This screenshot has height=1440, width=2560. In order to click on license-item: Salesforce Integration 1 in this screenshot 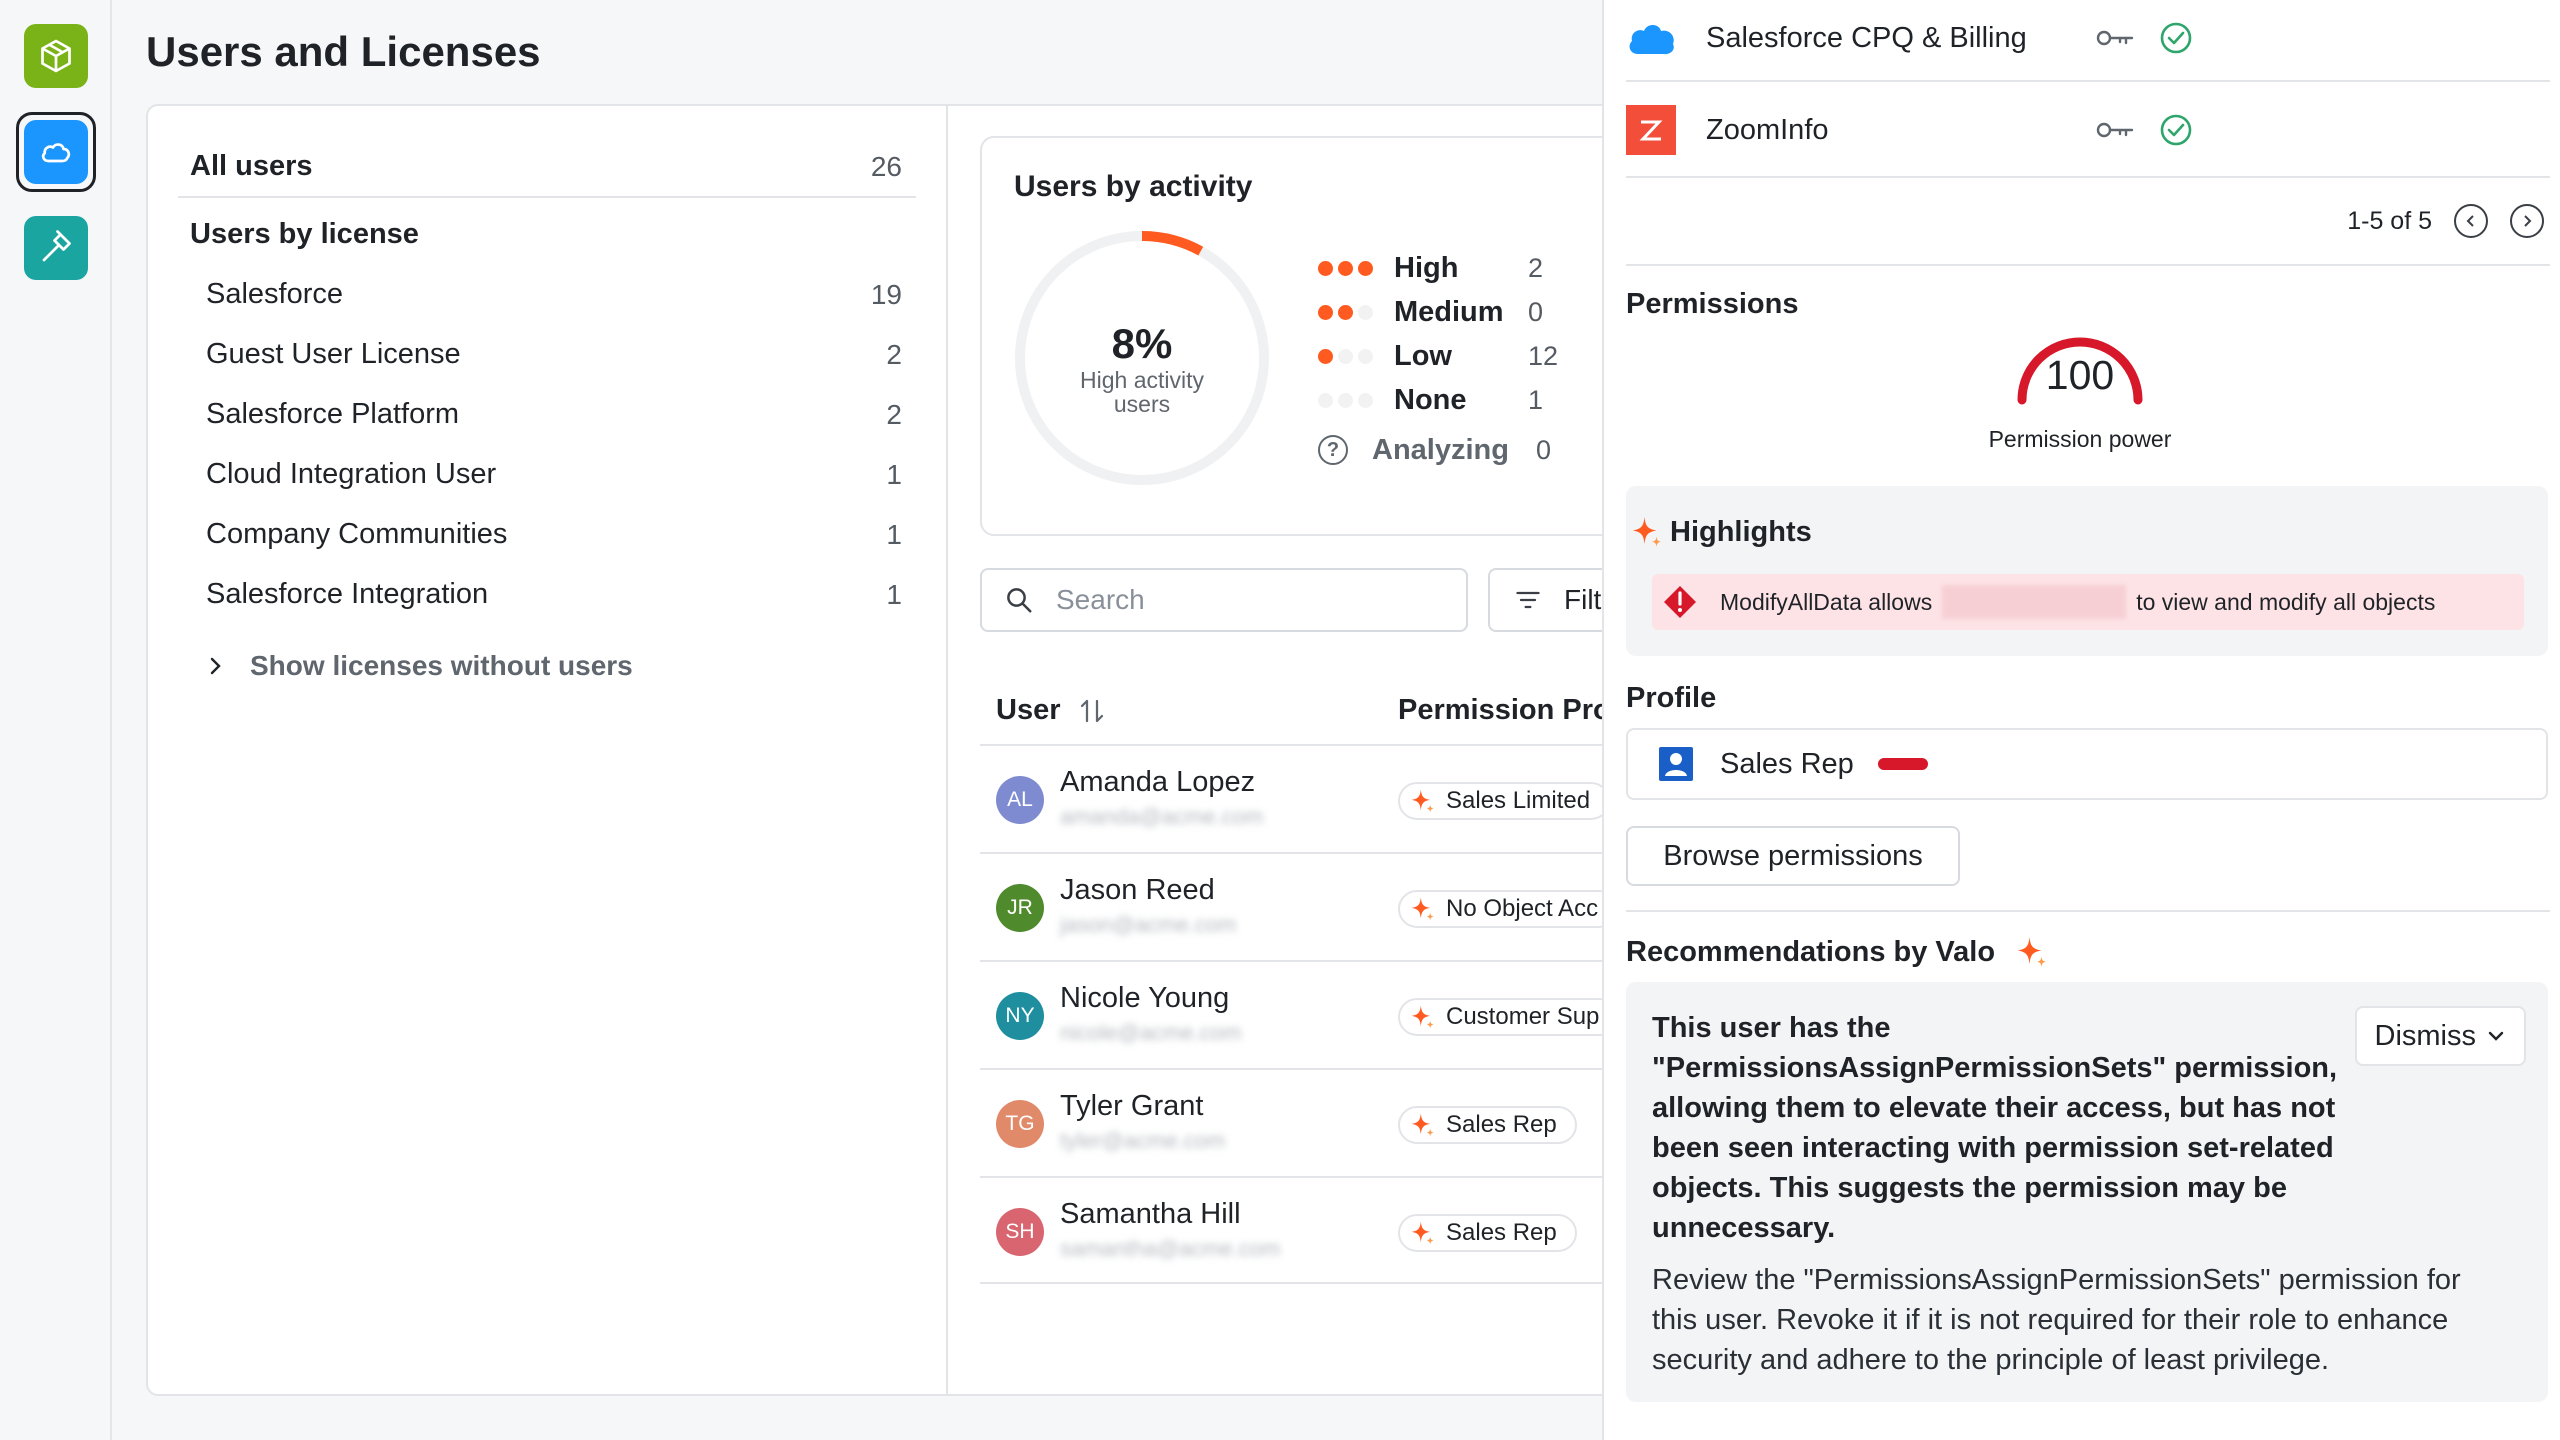, I will do `click(554, 594)`.